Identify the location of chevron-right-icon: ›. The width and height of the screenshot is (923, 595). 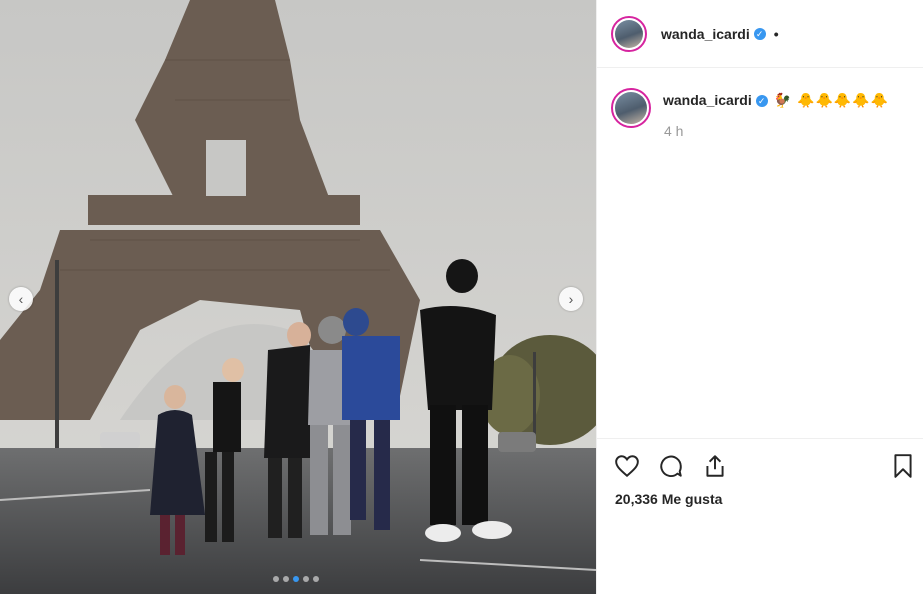
(571, 299).